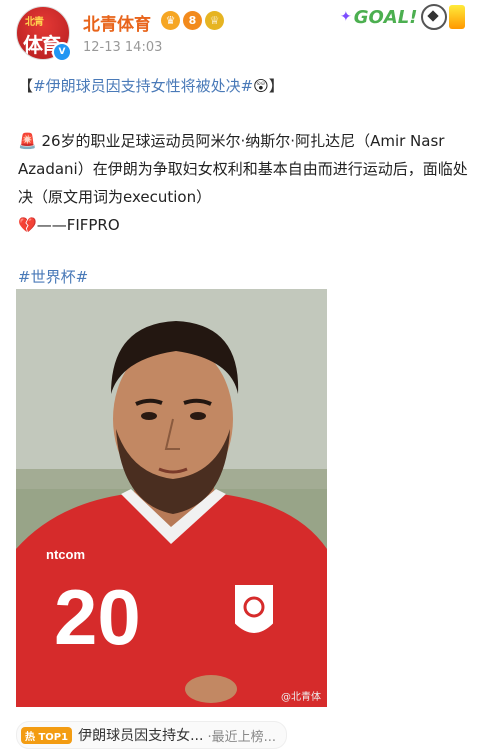 The width and height of the screenshot is (485, 749). I want to click on photo-watermark: @北青体, so click(301, 697).